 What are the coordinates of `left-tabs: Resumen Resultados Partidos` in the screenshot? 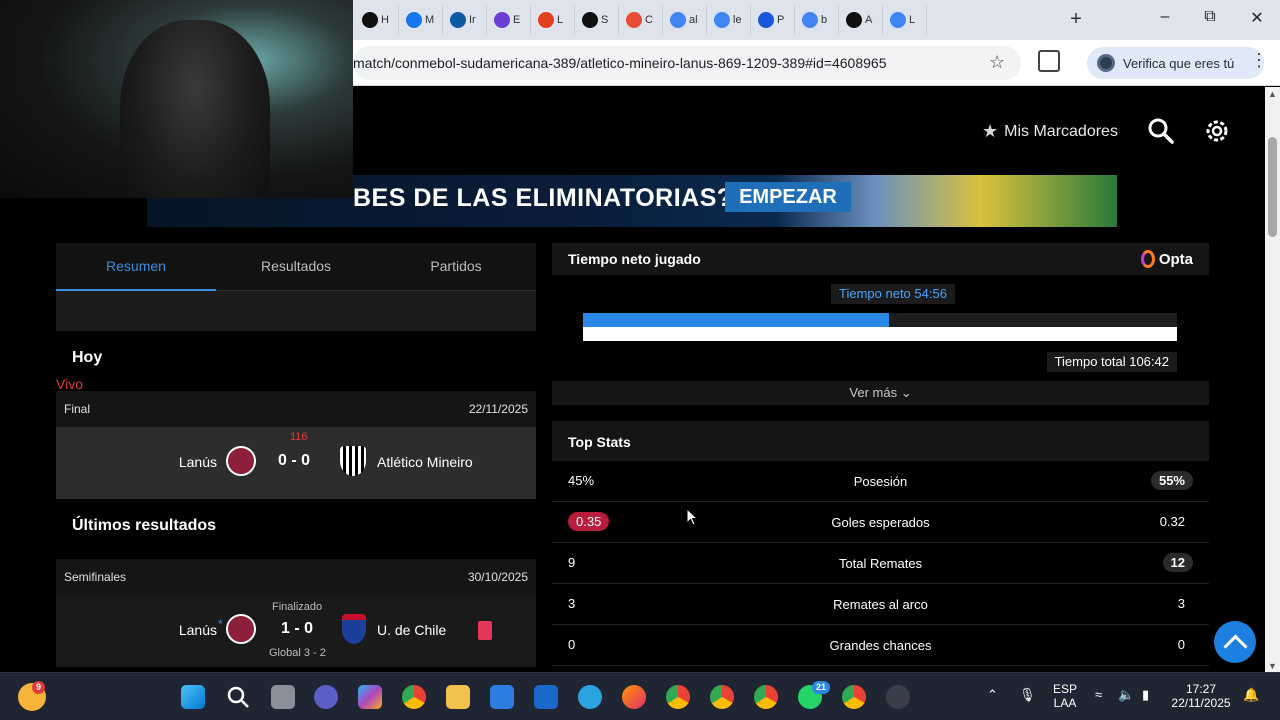 It's located at (296, 267).